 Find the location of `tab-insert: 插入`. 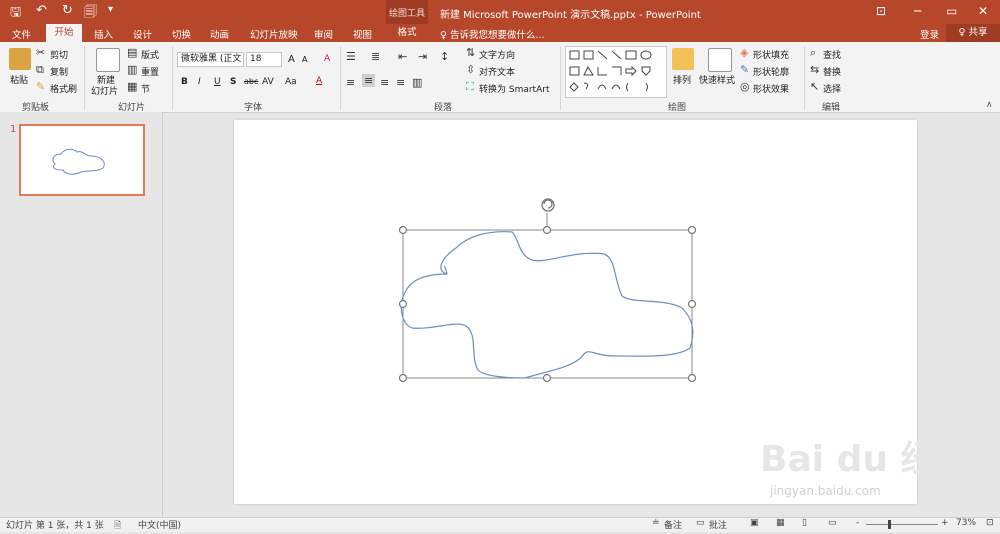

tab-insert: 插入 is located at coordinates (103, 34).